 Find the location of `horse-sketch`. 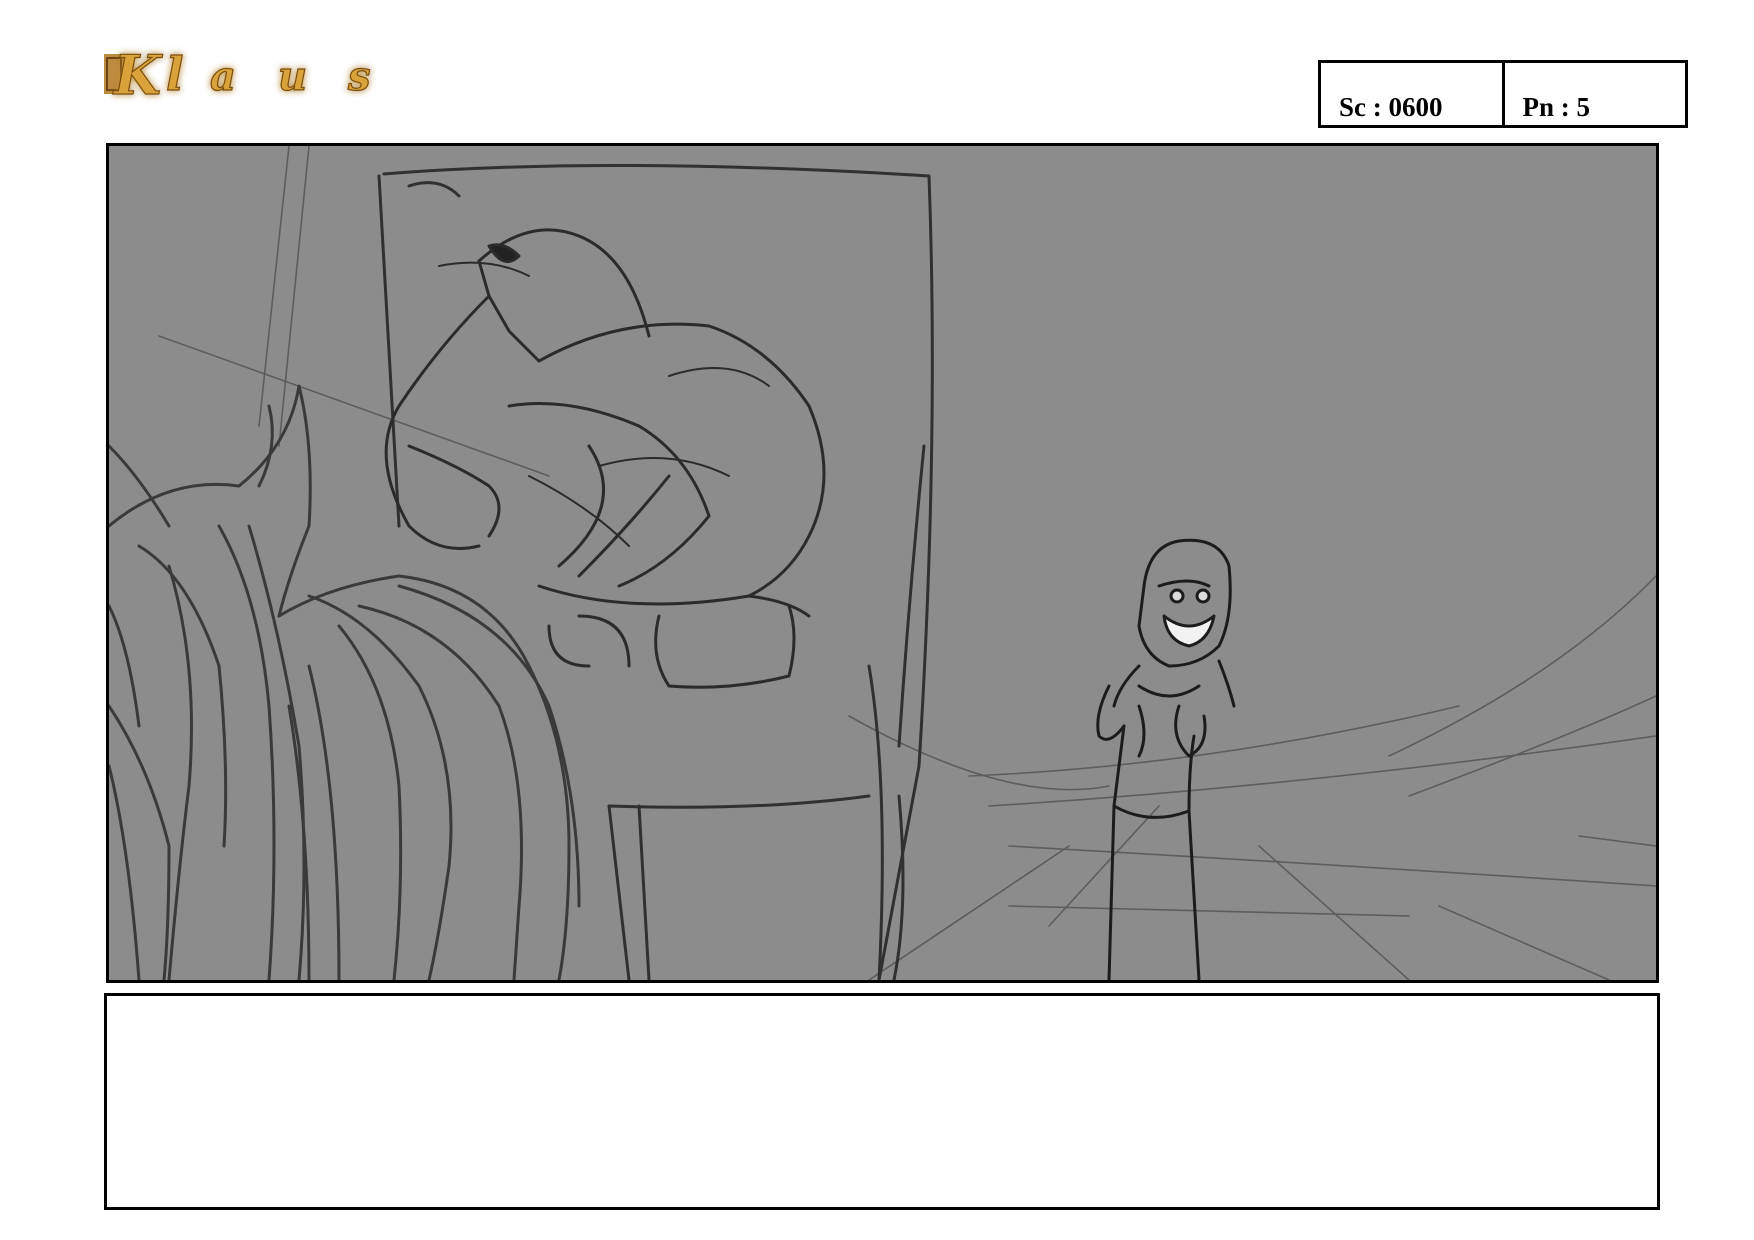

horse-sketch is located at coordinates (345, 682).